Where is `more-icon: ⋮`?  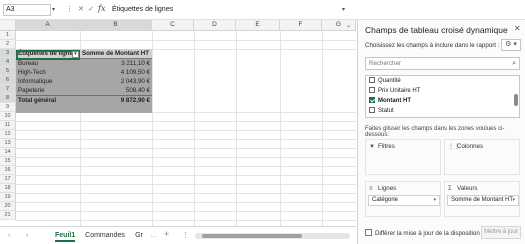 more-icon: ⋮ is located at coordinates (69, 10).